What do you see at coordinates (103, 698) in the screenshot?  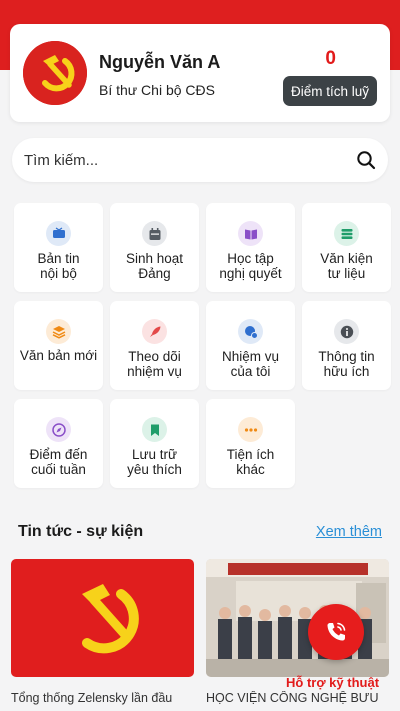 I see `news-item-title: Tổng thống Zelensky lần đầu` at bounding box center [103, 698].